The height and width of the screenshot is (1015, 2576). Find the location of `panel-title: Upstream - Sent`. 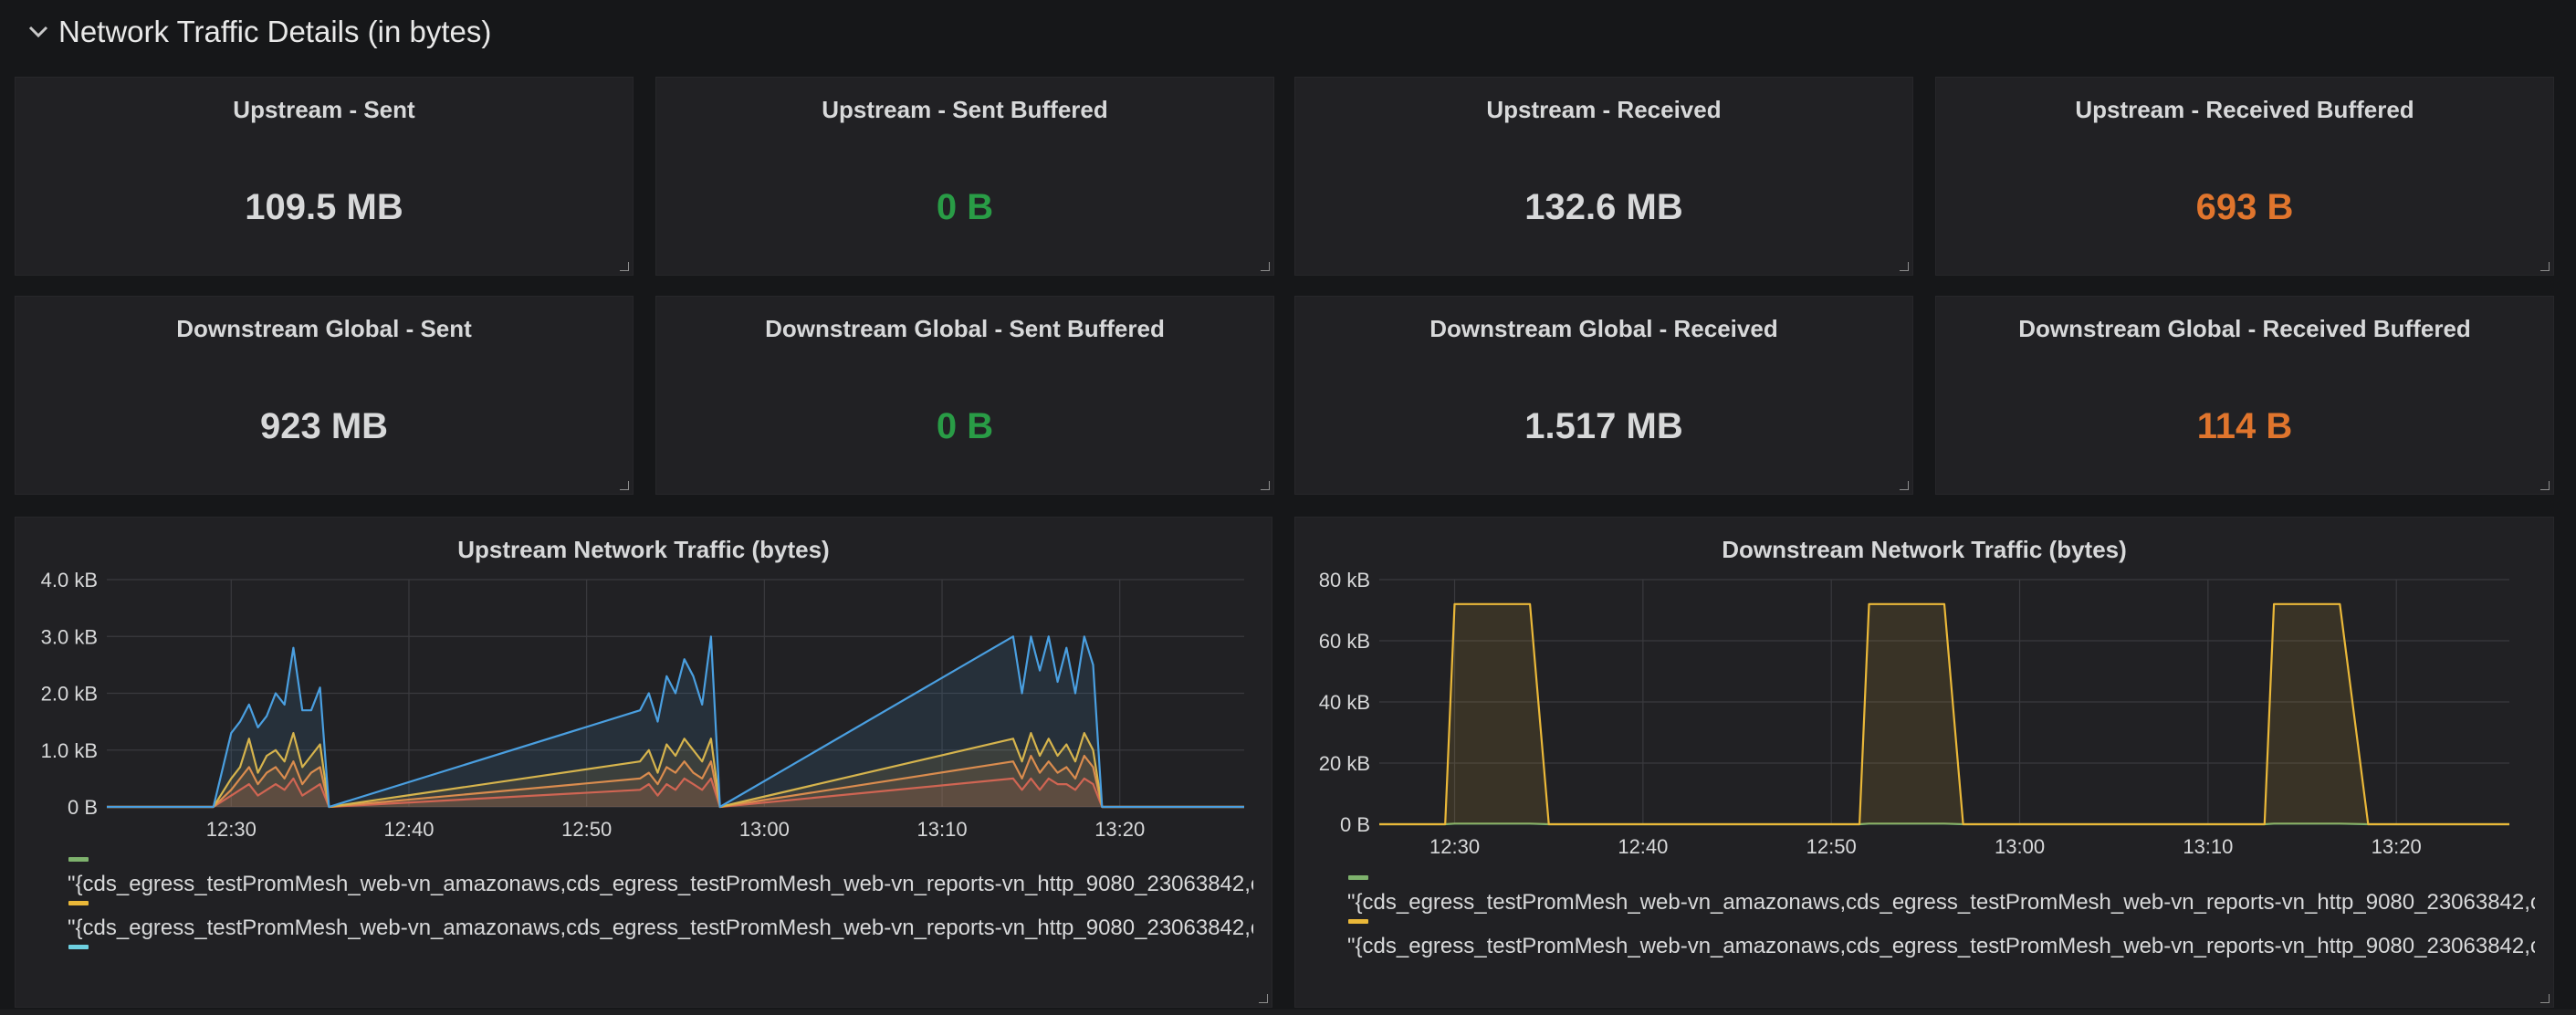

panel-title: Upstream - Sent is located at coordinates (324, 109).